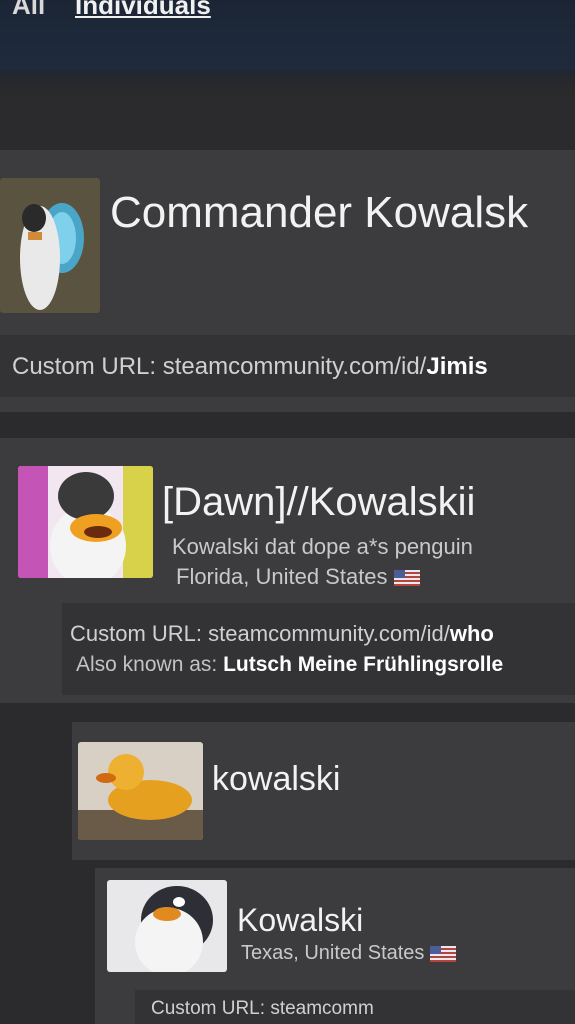 The image size is (575, 1024). I want to click on result-card: kowalski, so click(323, 791).